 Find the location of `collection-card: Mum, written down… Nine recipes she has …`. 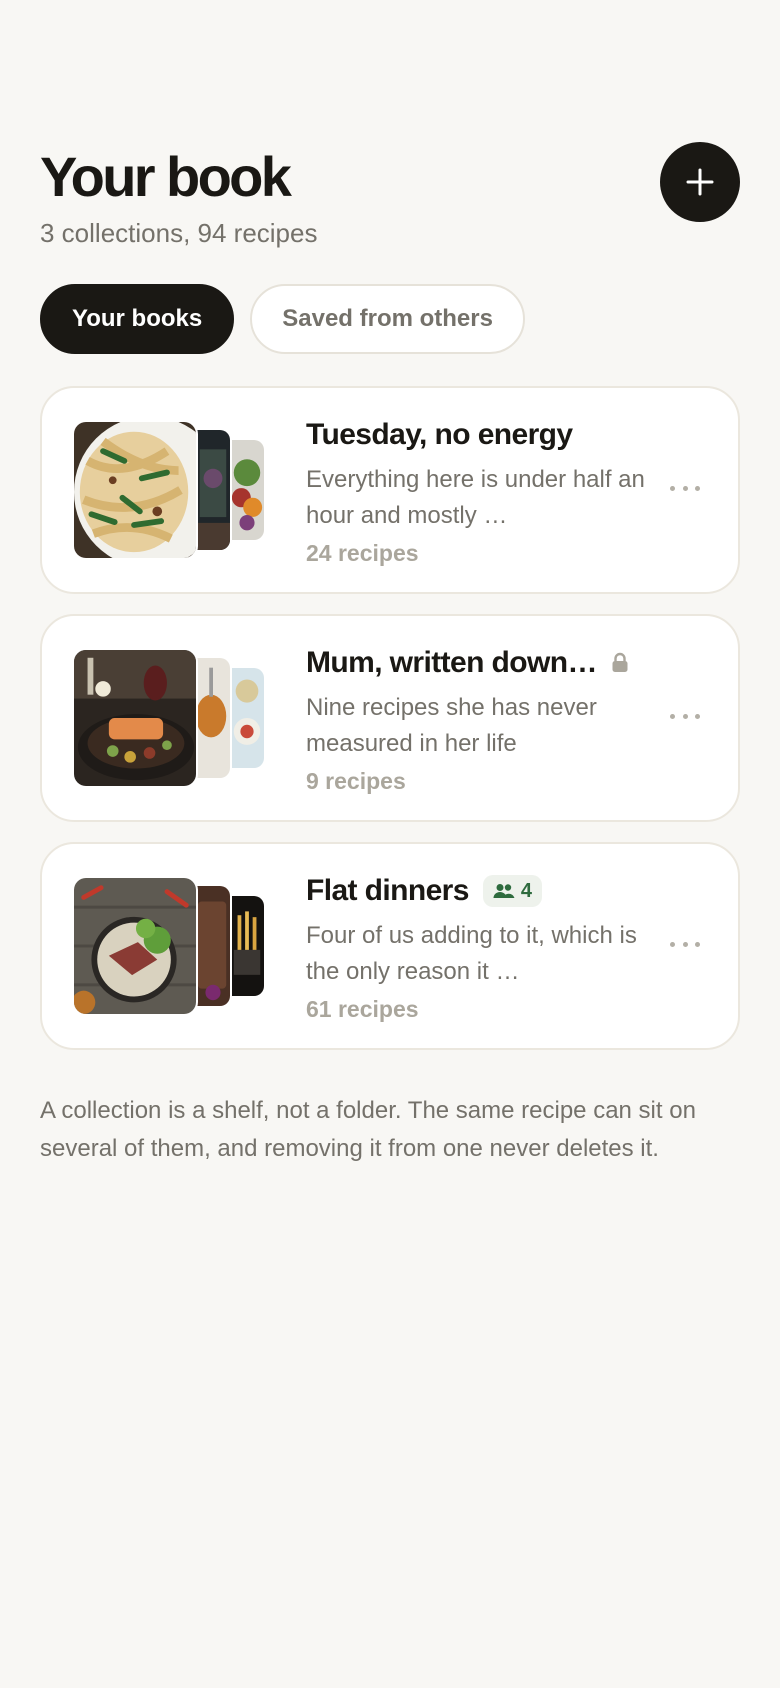

collection-card: Mum, written down… Nine recipes she has … is located at coordinates (390, 718).